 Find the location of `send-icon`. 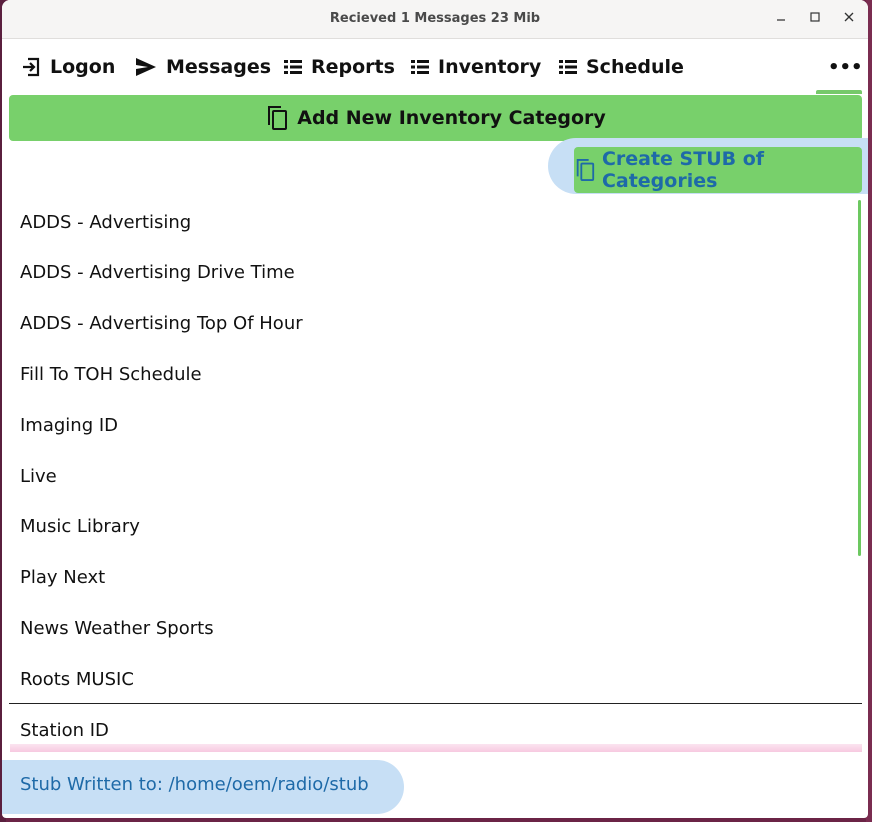

send-icon is located at coordinates (146, 67).